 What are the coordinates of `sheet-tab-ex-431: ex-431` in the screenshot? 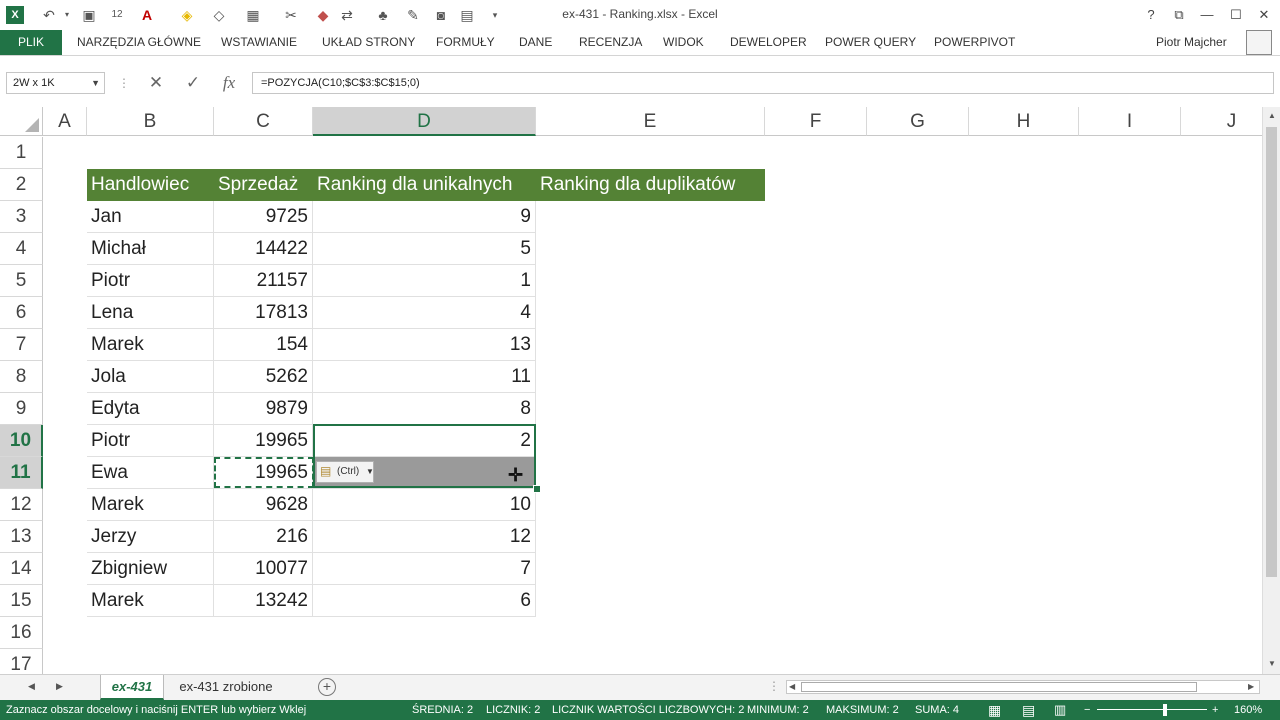 It's located at (132, 687).